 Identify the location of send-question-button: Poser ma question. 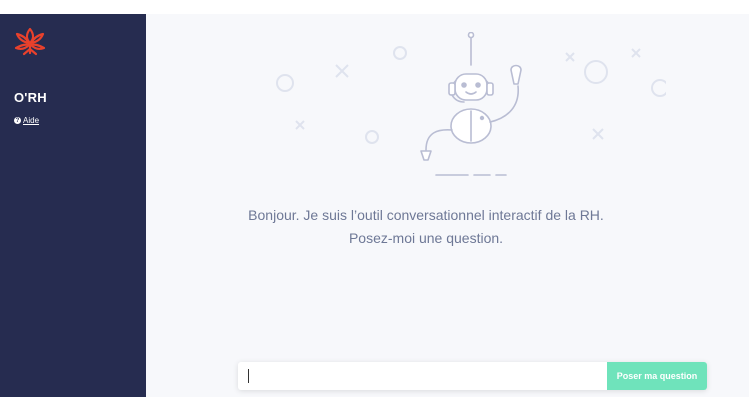
(657, 376).